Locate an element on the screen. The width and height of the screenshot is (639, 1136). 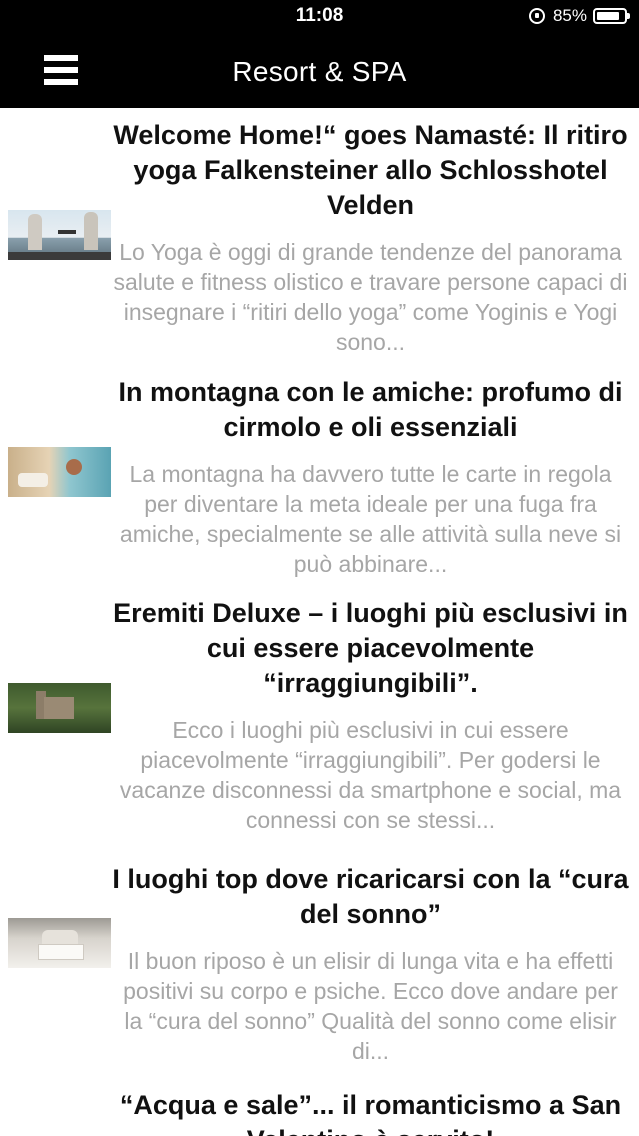
battery-fill is located at coordinates (608, 16).